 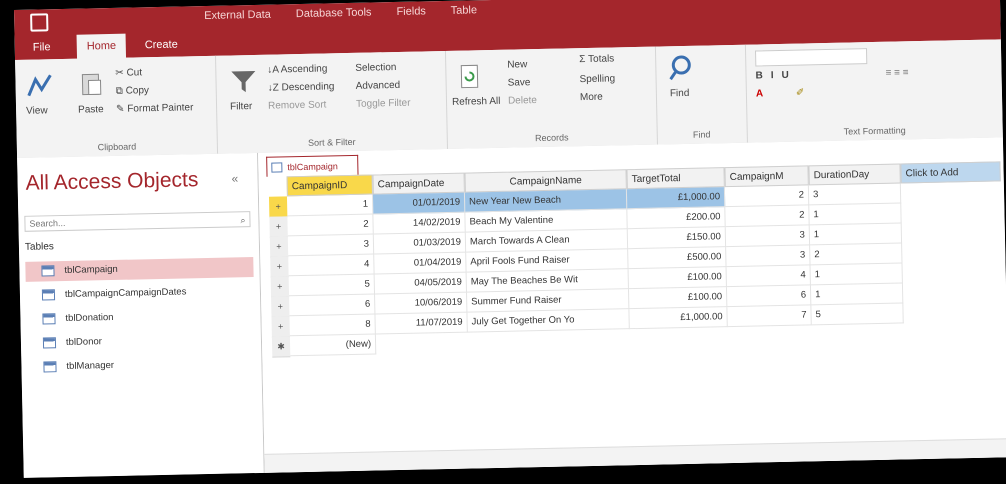 What do you see at coordinates (950, 172) in the screenshot?
I see `click-to-add-header: Click to Add` at bounding box center [950, 172].